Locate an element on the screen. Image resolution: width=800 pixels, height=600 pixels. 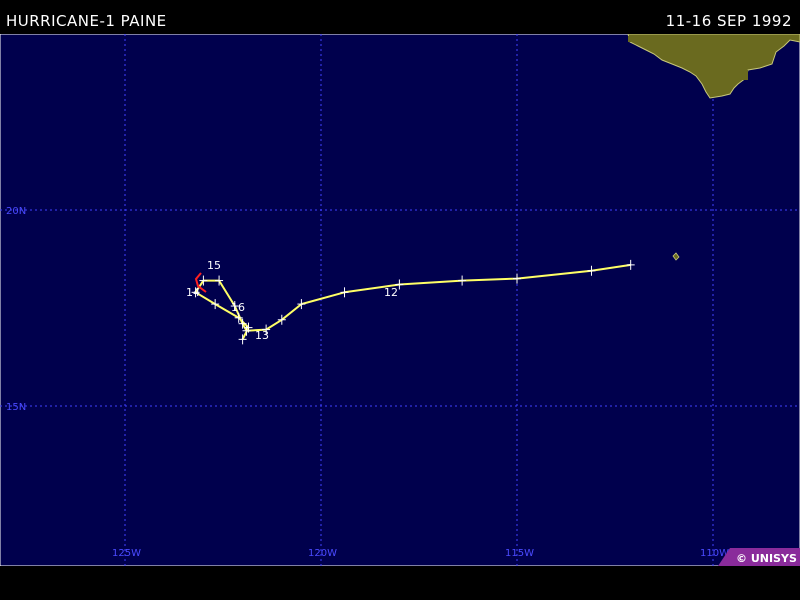
bottom-bar is located at coordinates (400, 583).